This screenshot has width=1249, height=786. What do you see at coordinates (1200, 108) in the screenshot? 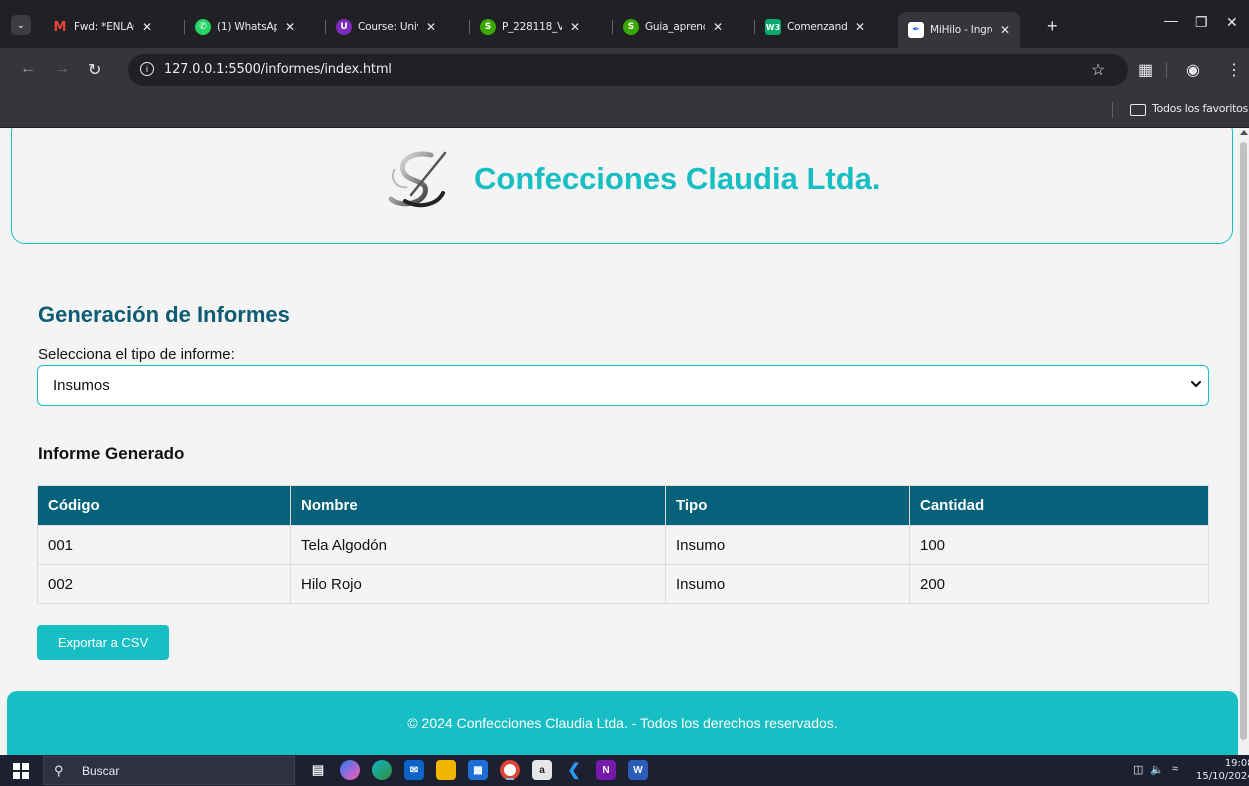
I see `all-bookmarks-link: Todos los favoritos` at bounding box center [1200, 108].